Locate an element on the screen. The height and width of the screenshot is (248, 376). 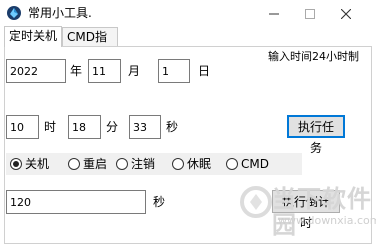
minimize-icon is located at coordinates (274, 13).